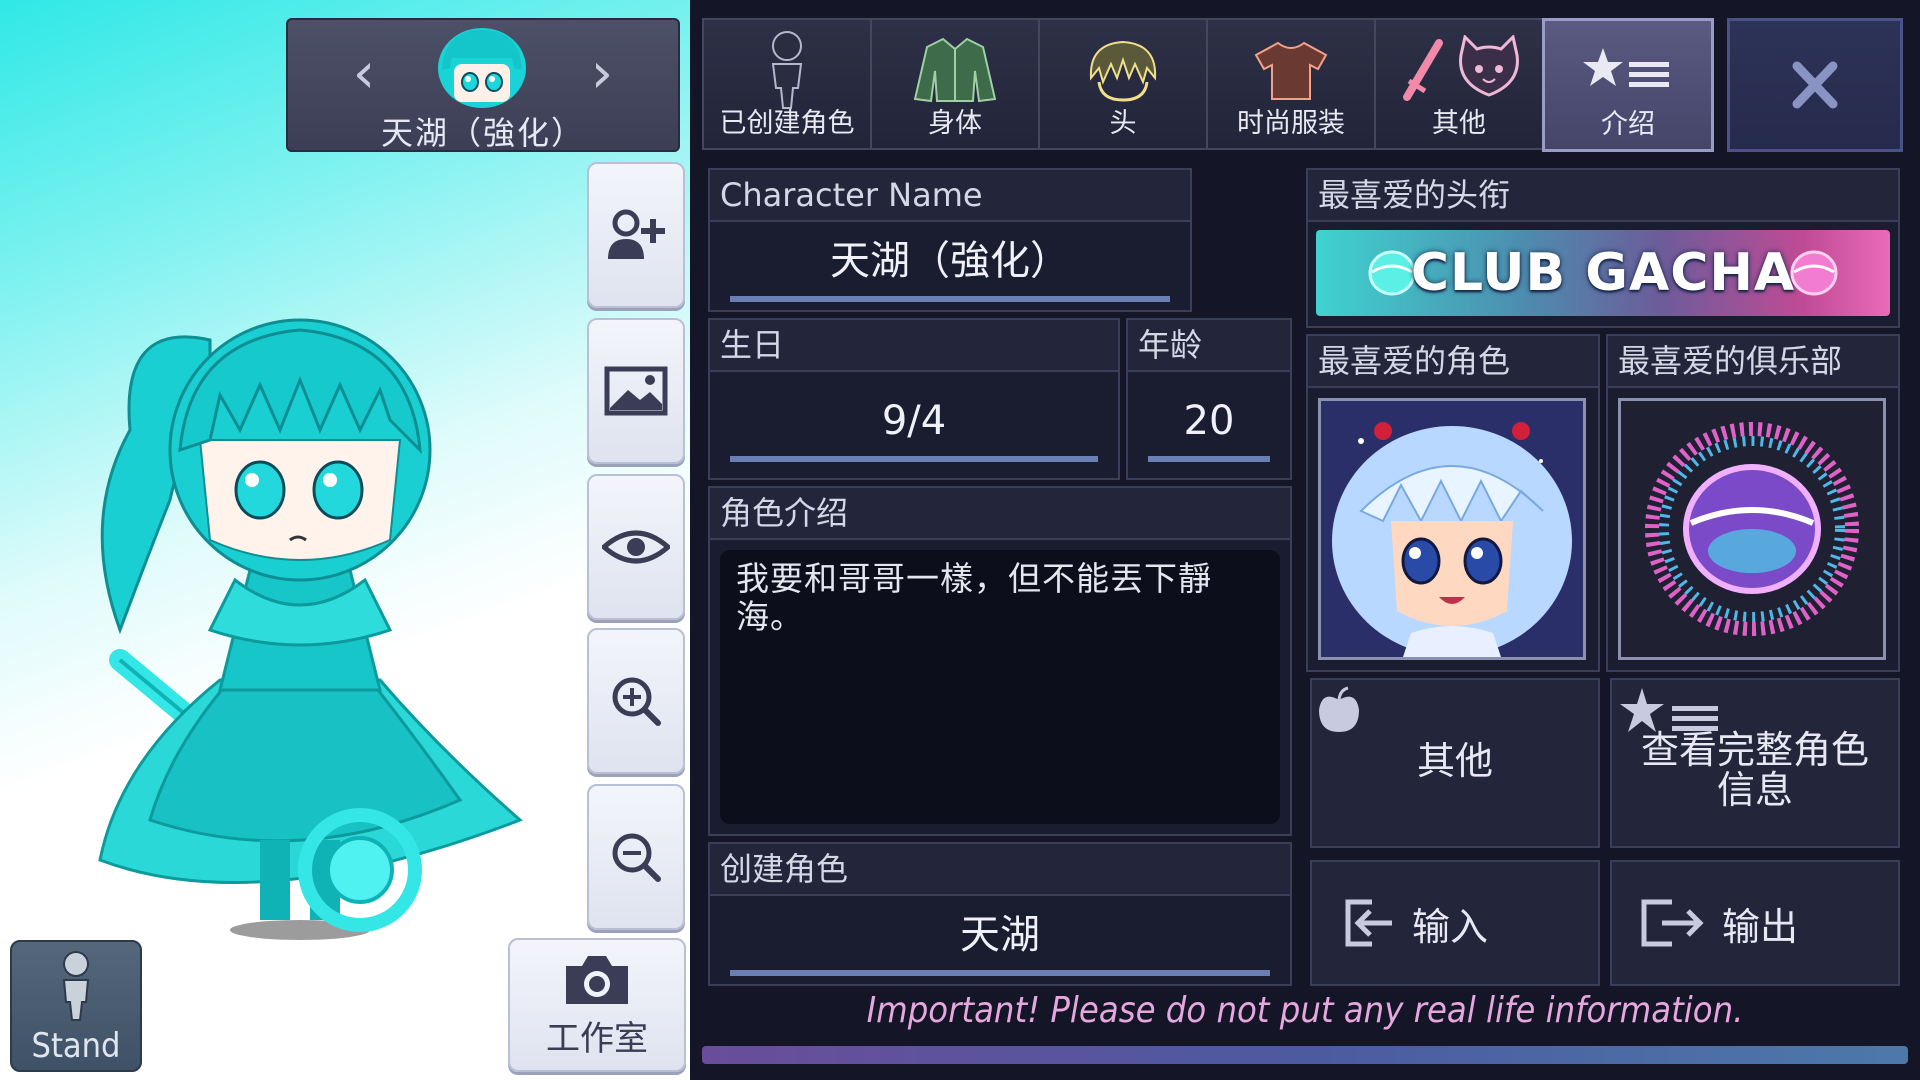  I want to click on tab-bar: 已创建角色 身体 头 时尚服装 其他 介绍, so click(1302, 85).